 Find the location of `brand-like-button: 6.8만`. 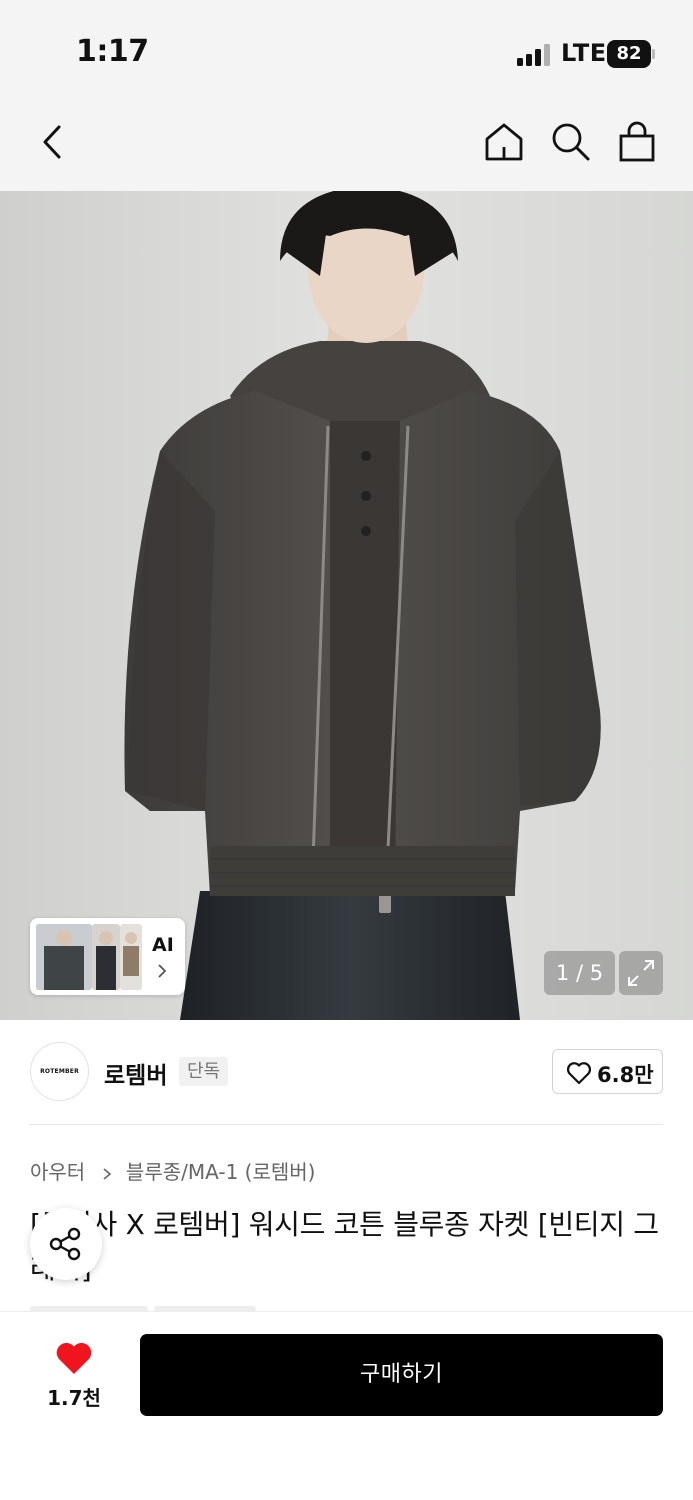

brand-like-button: 6.8만 is located at coordinates (607, 1071).